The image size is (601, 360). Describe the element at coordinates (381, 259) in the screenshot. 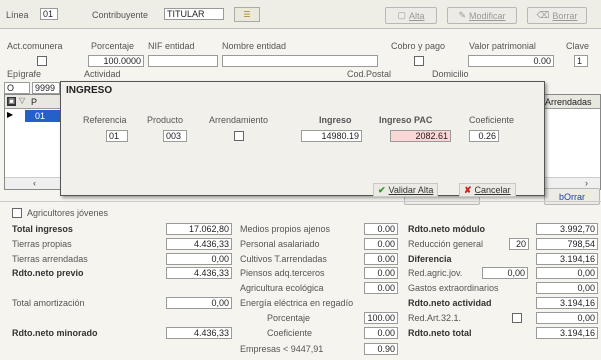

I see `cultivos-input: 0.00` at that location.